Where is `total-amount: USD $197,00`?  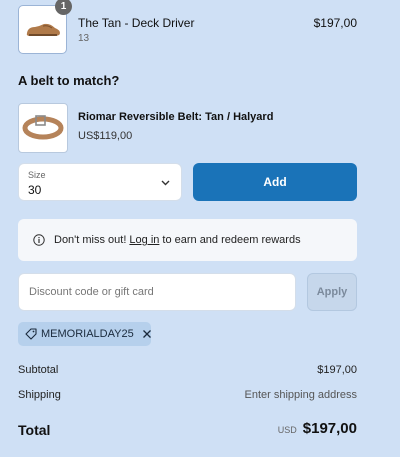
total-amount: USD $197,00 is located at coordinates (317, 428).